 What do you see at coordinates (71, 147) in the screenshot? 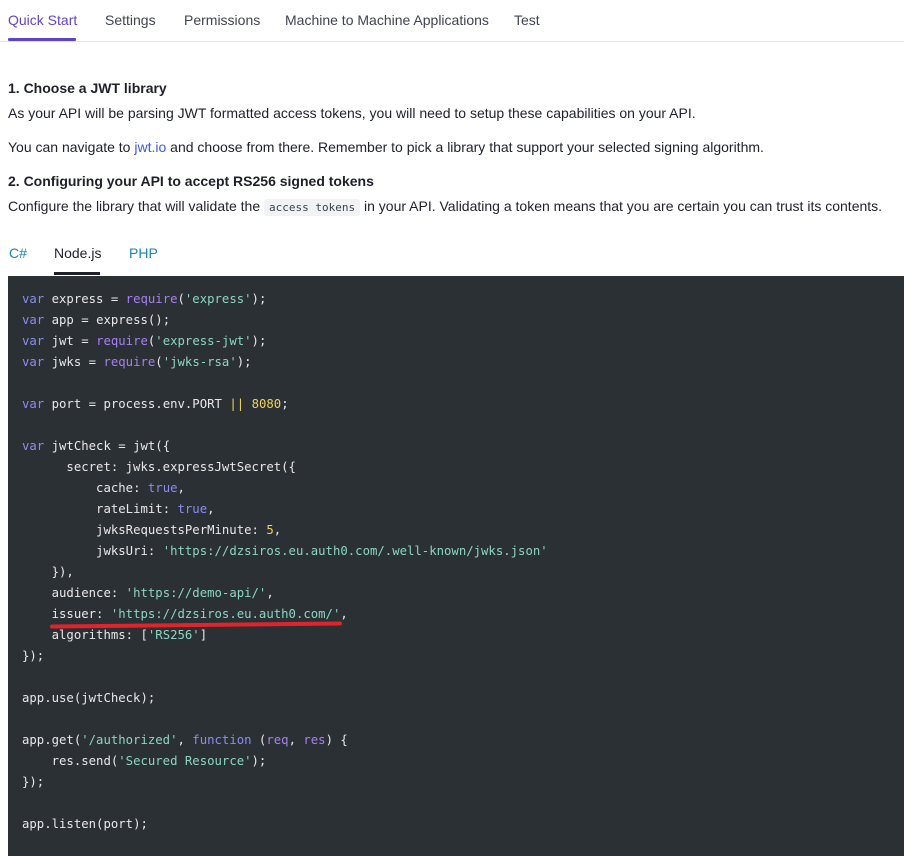
I see `step1-para2-prefix: You can navigate to` at bounding box center [71, 147].